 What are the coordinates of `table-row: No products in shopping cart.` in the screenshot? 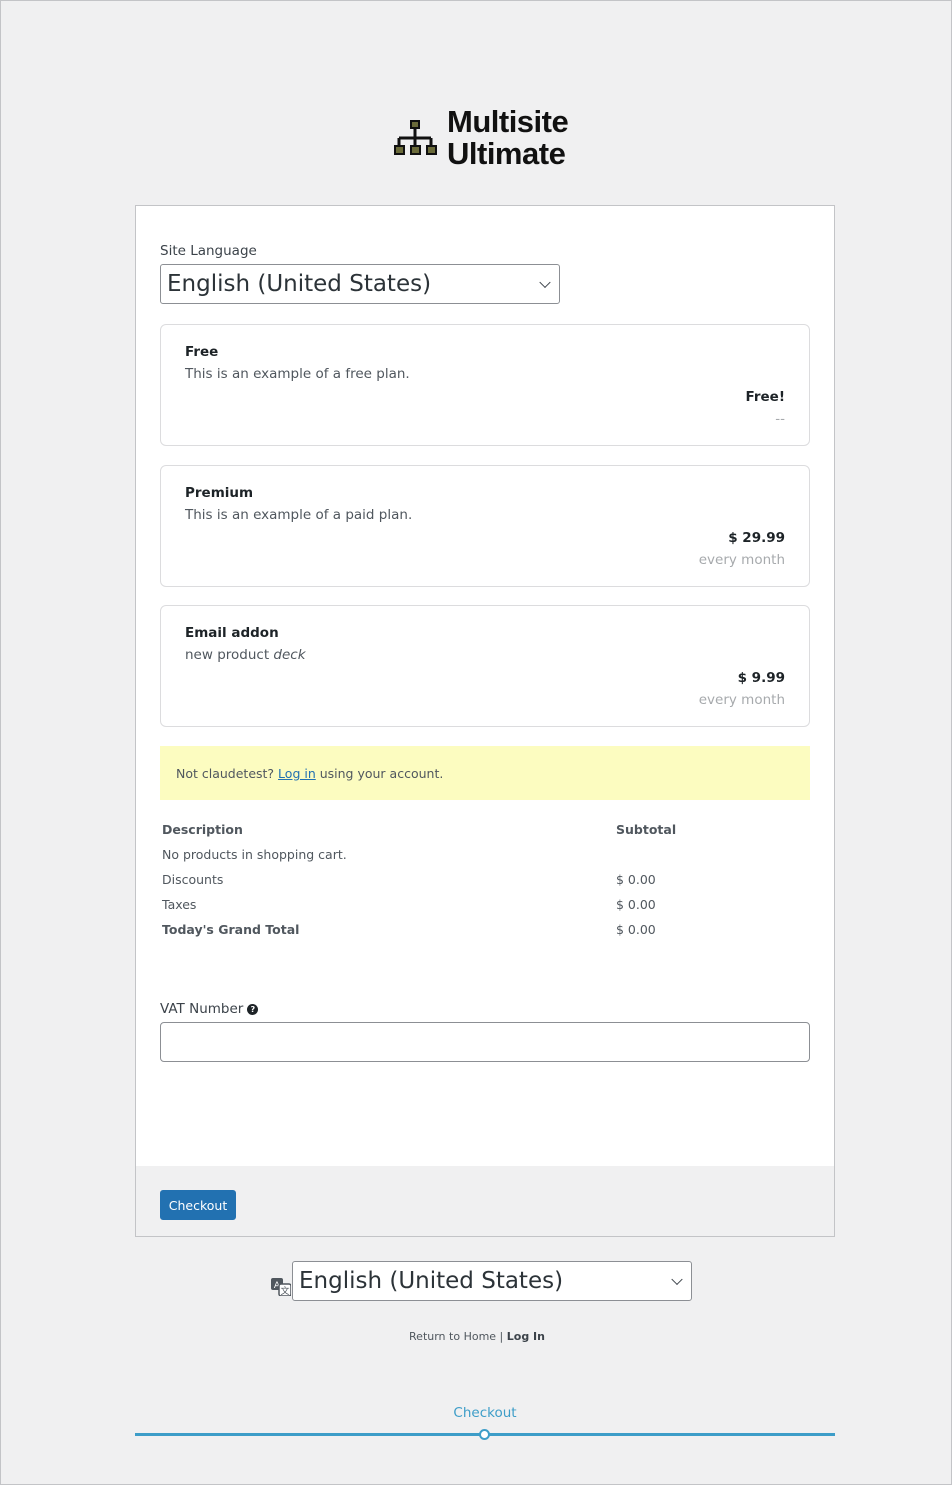 It's located at (472, 858).